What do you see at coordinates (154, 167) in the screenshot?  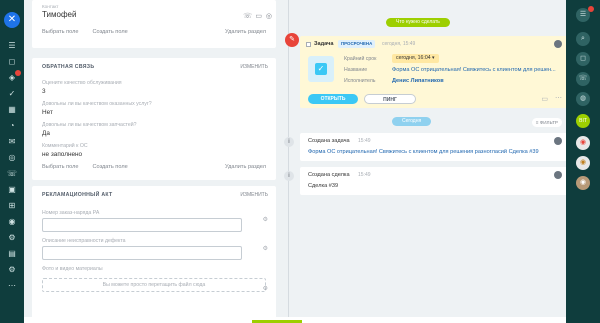 I see `feedback-card-footer: Выбрать поле Создать поле Удалить раздел` at bounding box center [154, 167].